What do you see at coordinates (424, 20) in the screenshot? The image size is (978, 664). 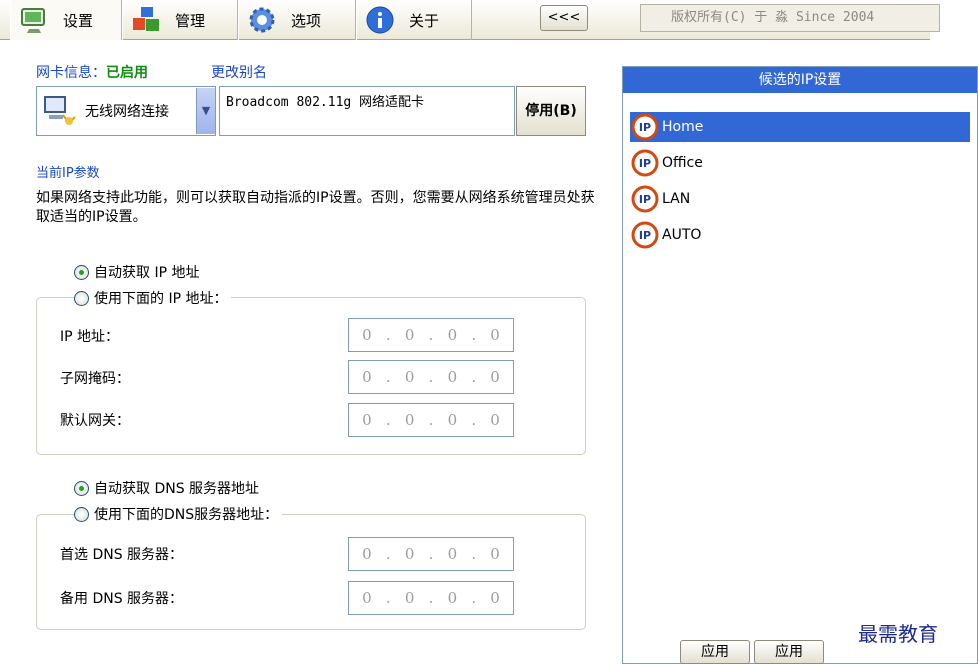 I see `tab-label: 关于` at bounding box center [424, 20].